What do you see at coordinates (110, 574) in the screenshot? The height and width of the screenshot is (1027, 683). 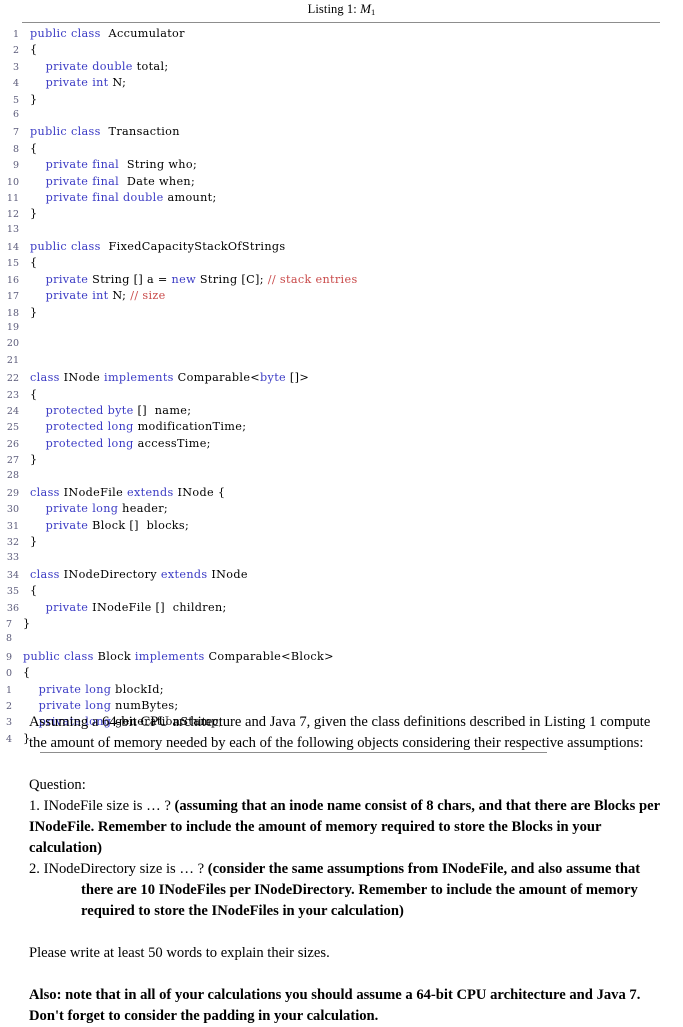 I see `code-token-id: INodeDirectory` at bounding box center [110, 574].